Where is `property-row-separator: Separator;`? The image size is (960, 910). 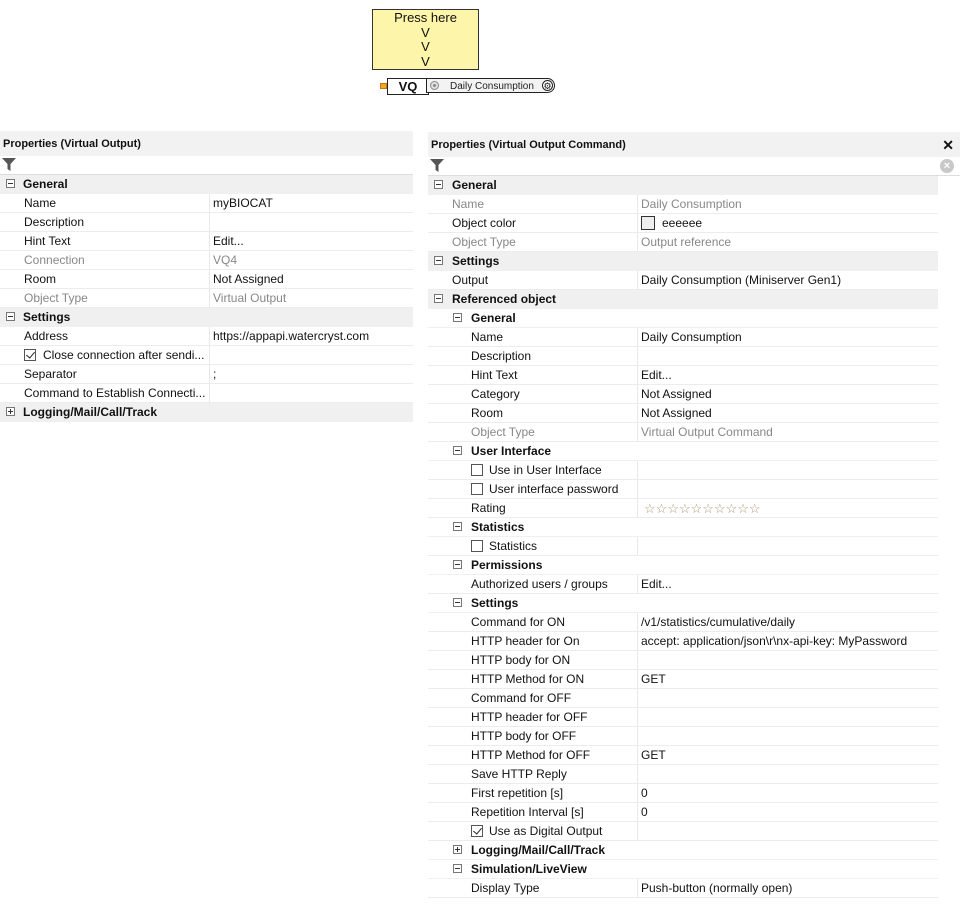
property-row-separator: Separator; is located at coordinates (206, 374).